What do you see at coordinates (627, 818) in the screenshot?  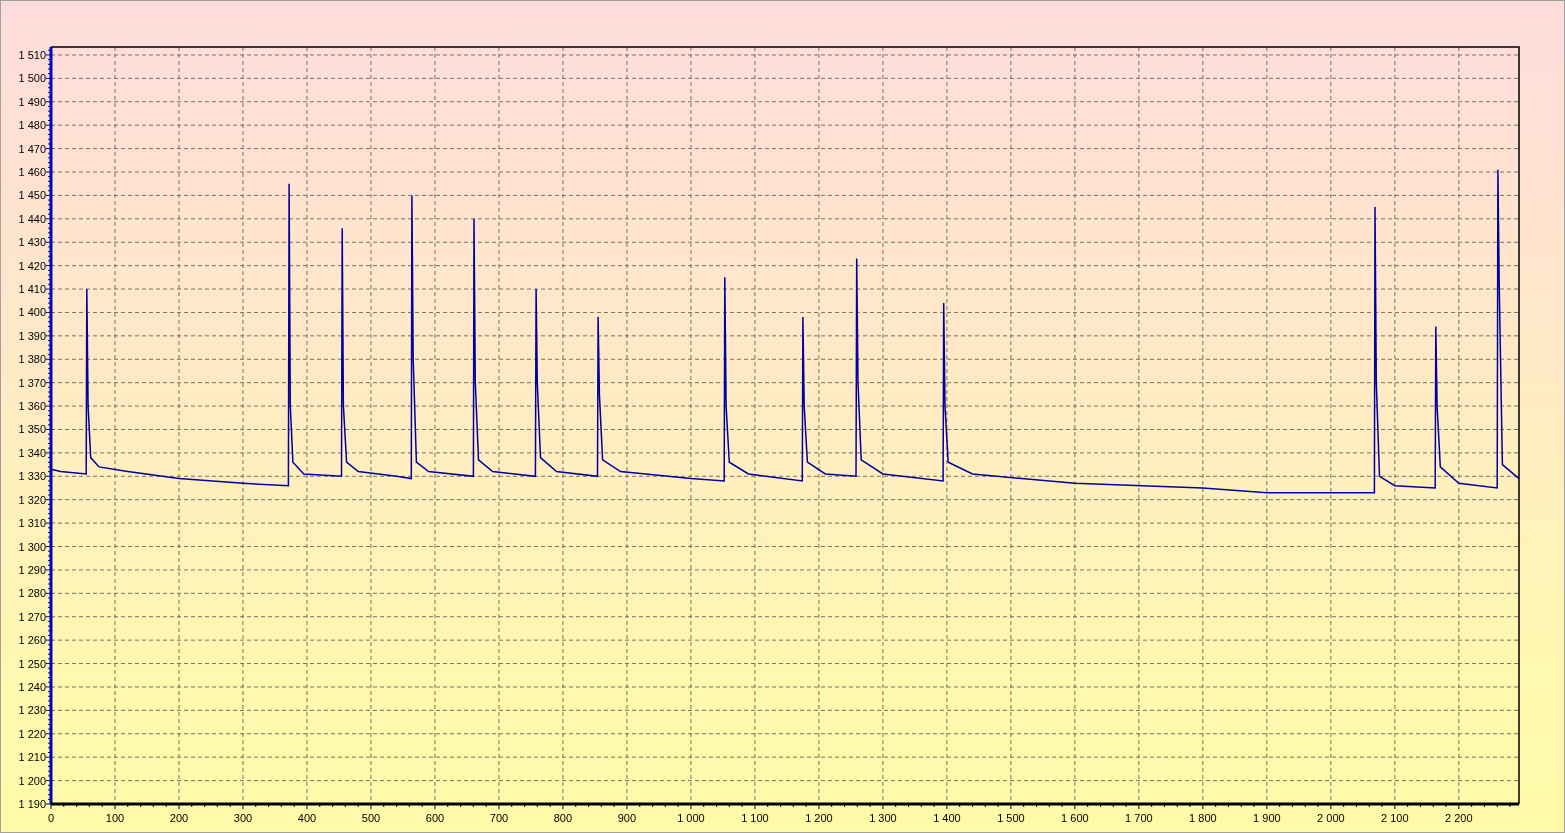 I see `x-tick-label: 900` at bounding box center [627, 818].